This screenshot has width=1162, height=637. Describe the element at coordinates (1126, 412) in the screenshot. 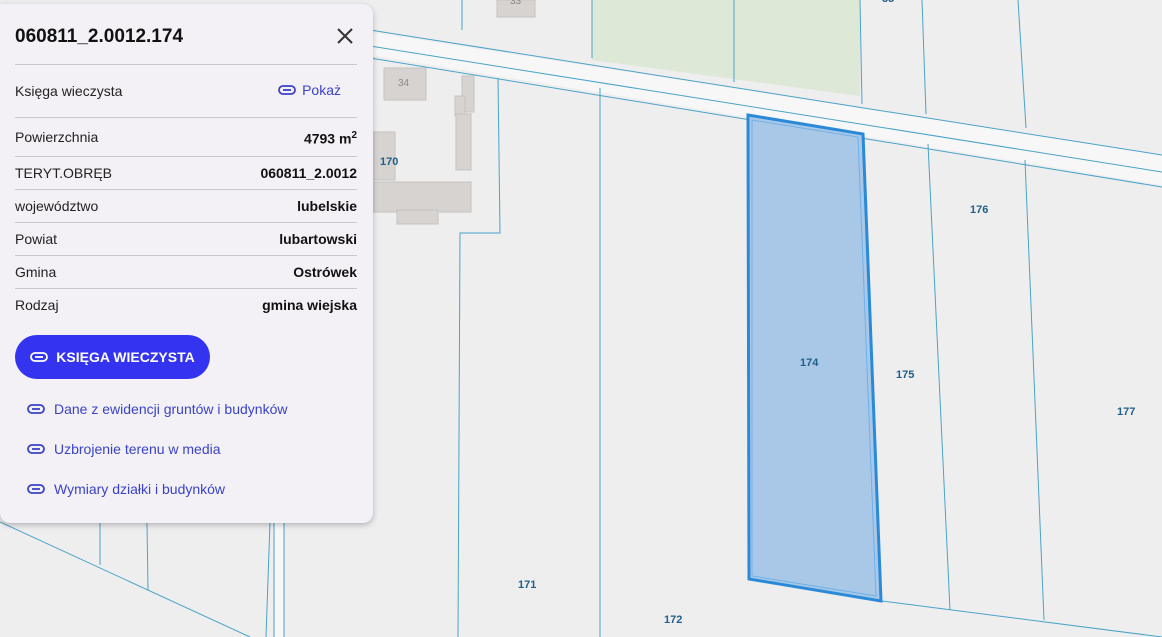

I see `parcel-label-177: 177` at that location.